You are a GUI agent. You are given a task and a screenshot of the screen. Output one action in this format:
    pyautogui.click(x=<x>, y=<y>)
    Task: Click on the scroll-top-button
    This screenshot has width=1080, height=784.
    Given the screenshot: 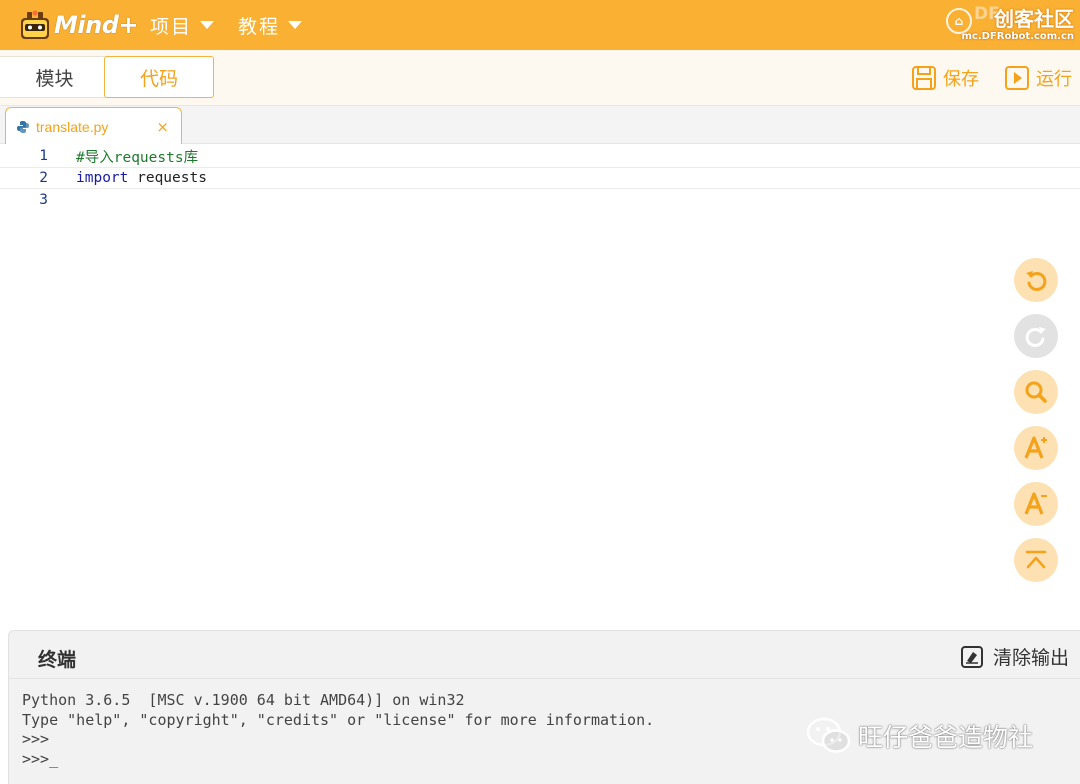 What is the action you would take?
    pyautogui.click(x=1036, y=560)
    